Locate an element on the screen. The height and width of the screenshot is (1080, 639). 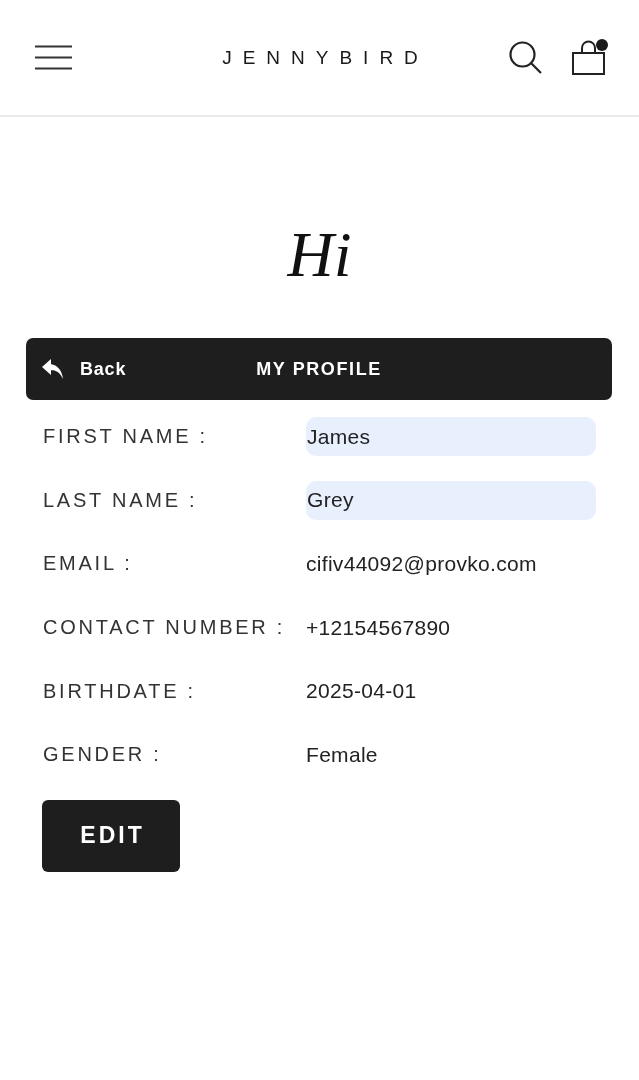
shopping-bag-icon is located at coordinates (588, 57).